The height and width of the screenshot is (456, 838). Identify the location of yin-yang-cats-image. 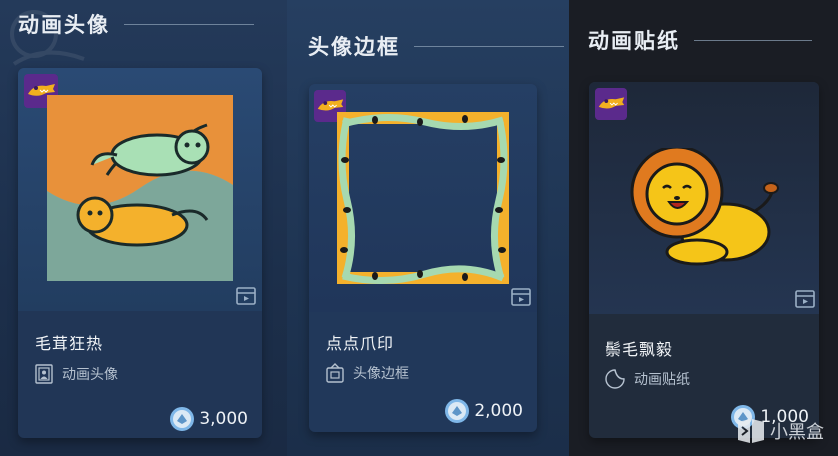
(140, 188).